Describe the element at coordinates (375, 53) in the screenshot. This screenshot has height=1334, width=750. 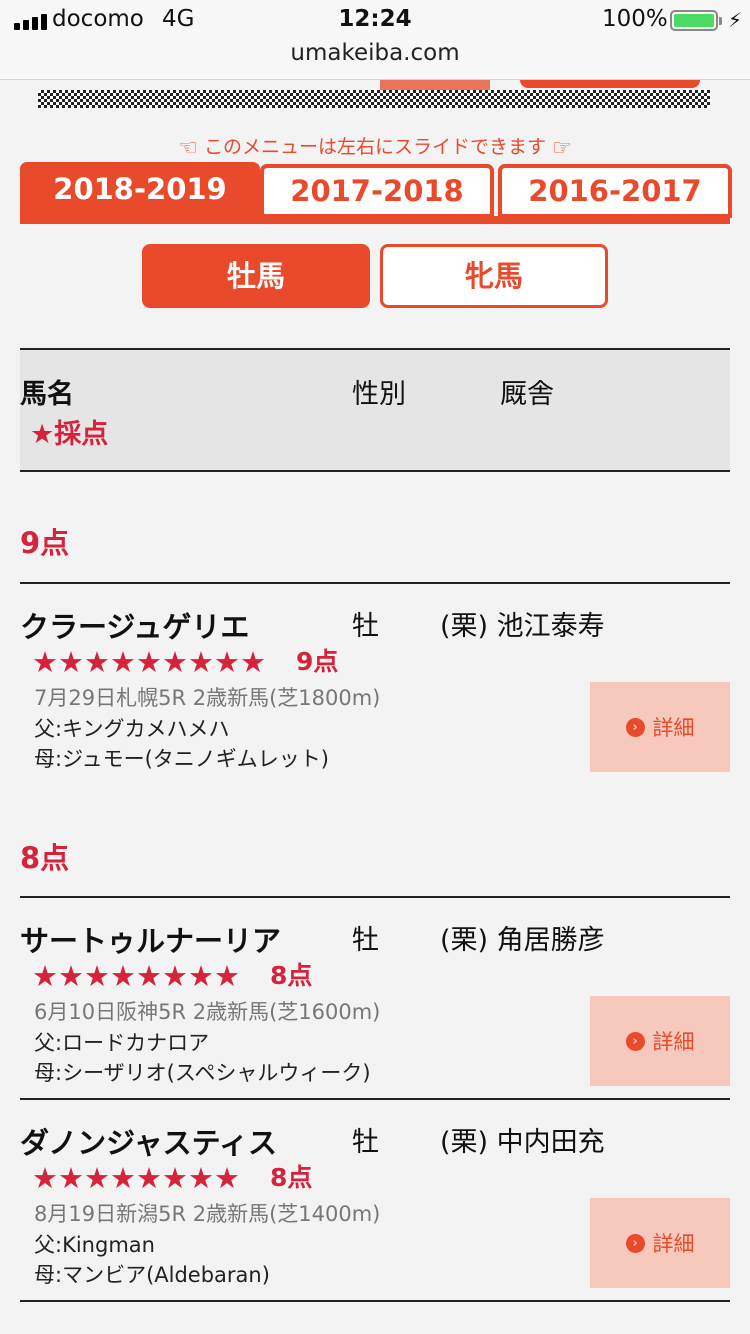
I see `address-bar: umakeiba.com` at that location.